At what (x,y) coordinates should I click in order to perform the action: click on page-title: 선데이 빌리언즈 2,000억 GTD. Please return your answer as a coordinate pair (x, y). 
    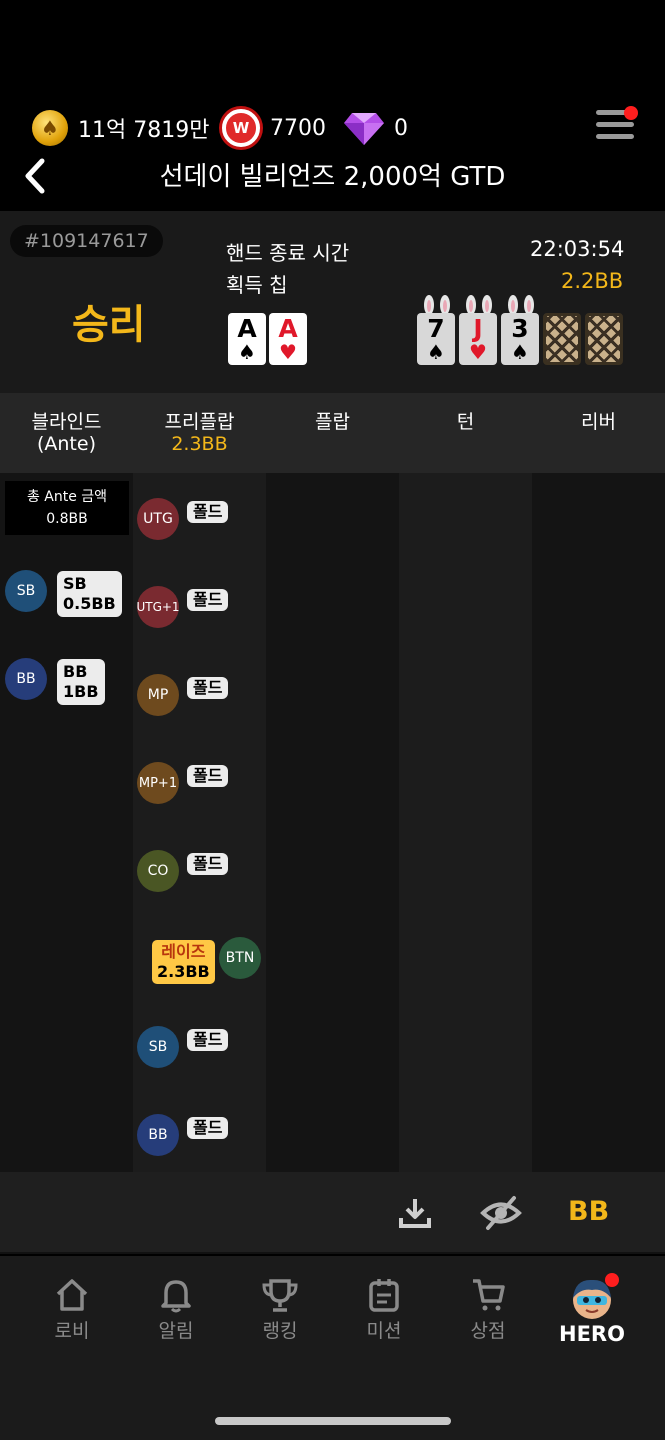
    Looking at the image, I should click on (332, 177).